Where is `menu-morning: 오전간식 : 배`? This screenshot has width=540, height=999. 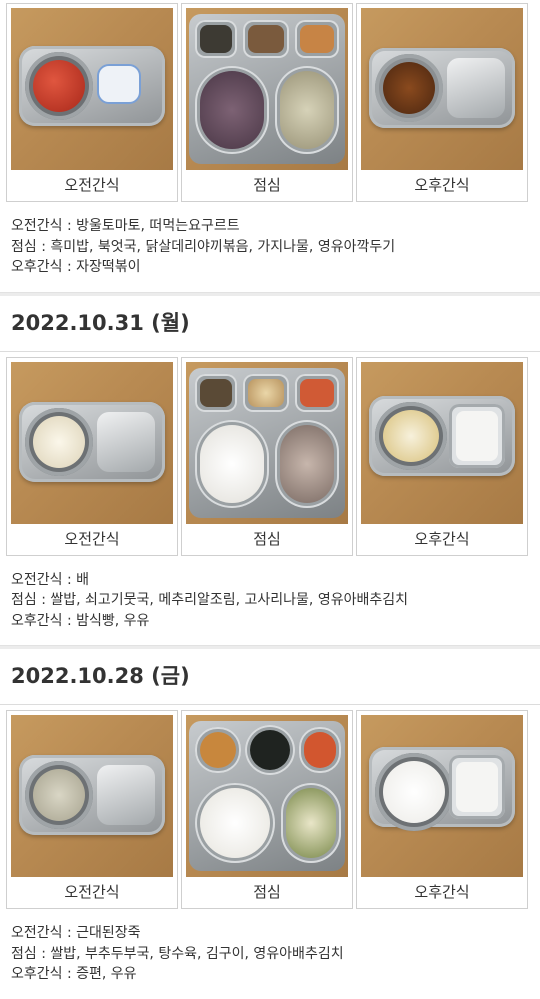 menu-morning: 오전간식 : 배 is located at coordinates (50, 579).